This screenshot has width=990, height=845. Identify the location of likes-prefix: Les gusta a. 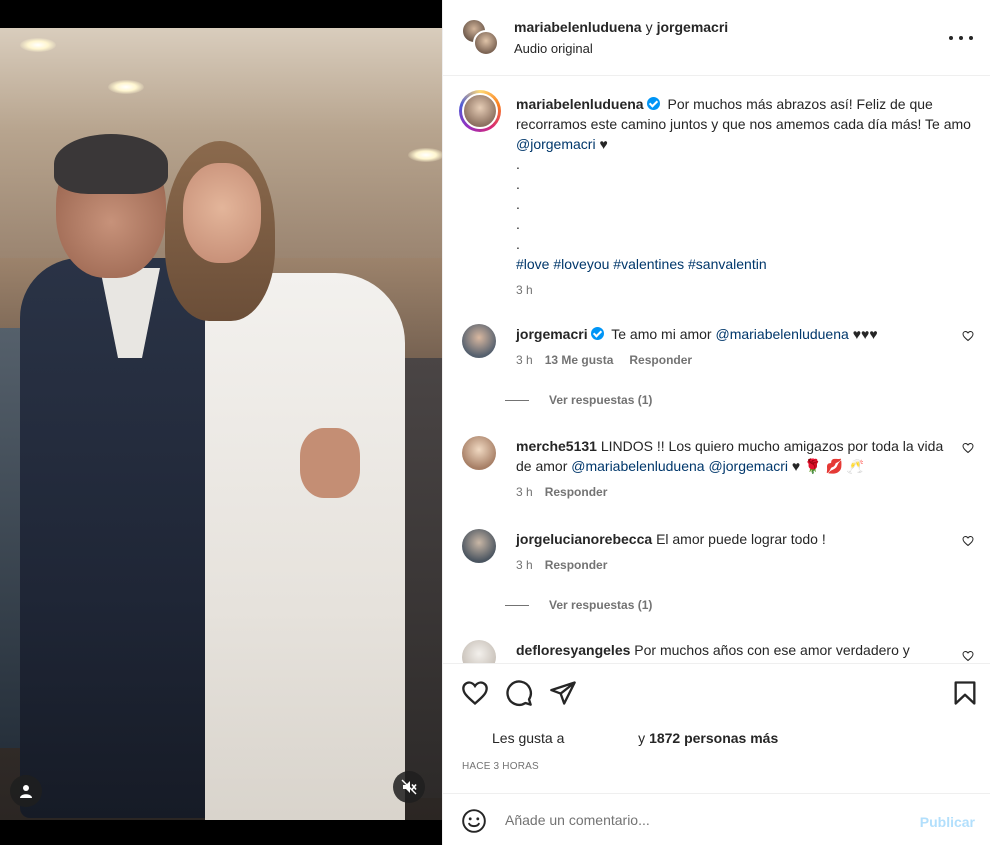
(528, 738).